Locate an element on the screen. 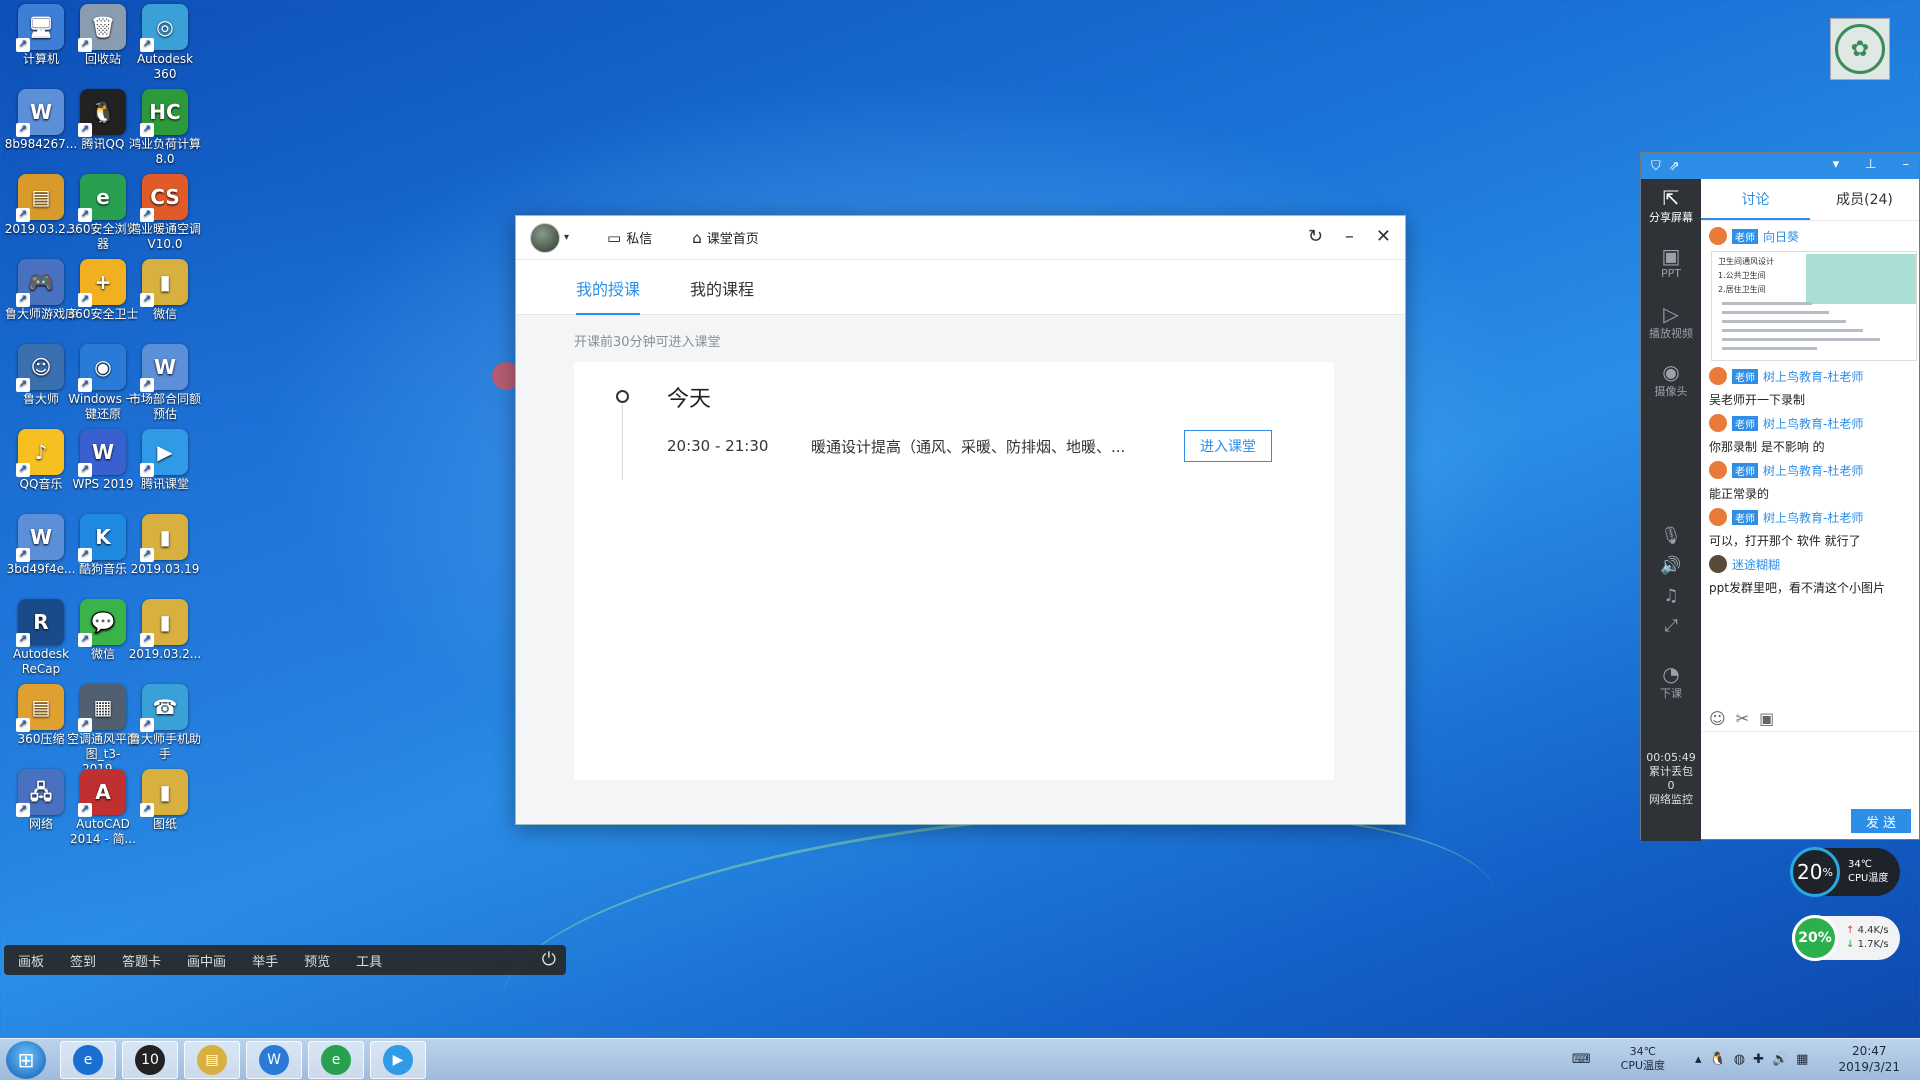 The width and height of the screenshot is (1920, 1080). desktop-icon: CS ↗ 鸿业暖通空调V10.0 is located at coordinates (165, 211).